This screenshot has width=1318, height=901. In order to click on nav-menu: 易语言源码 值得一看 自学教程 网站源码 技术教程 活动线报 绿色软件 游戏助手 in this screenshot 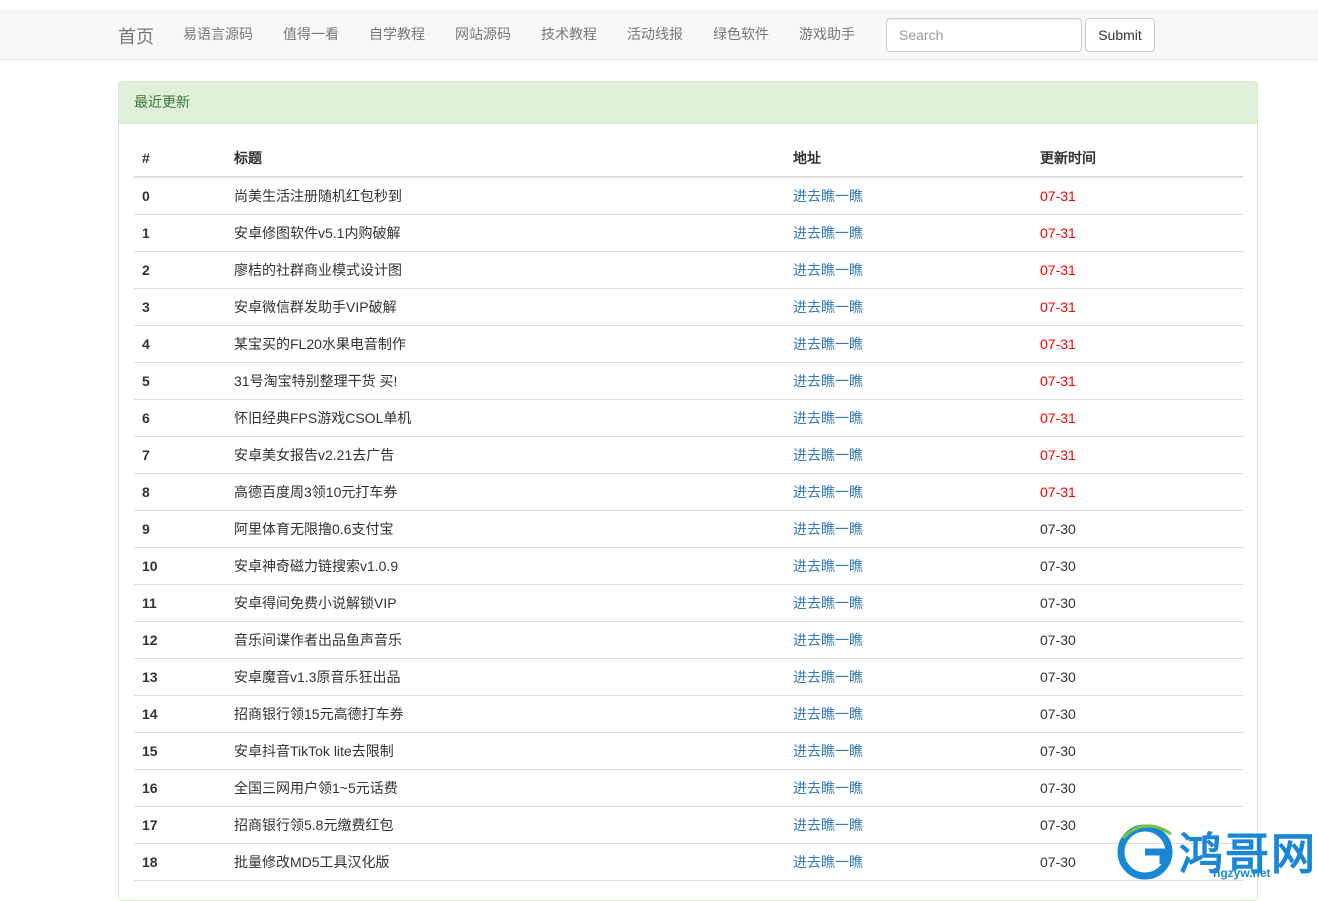, I will do `click(519, 34)`.